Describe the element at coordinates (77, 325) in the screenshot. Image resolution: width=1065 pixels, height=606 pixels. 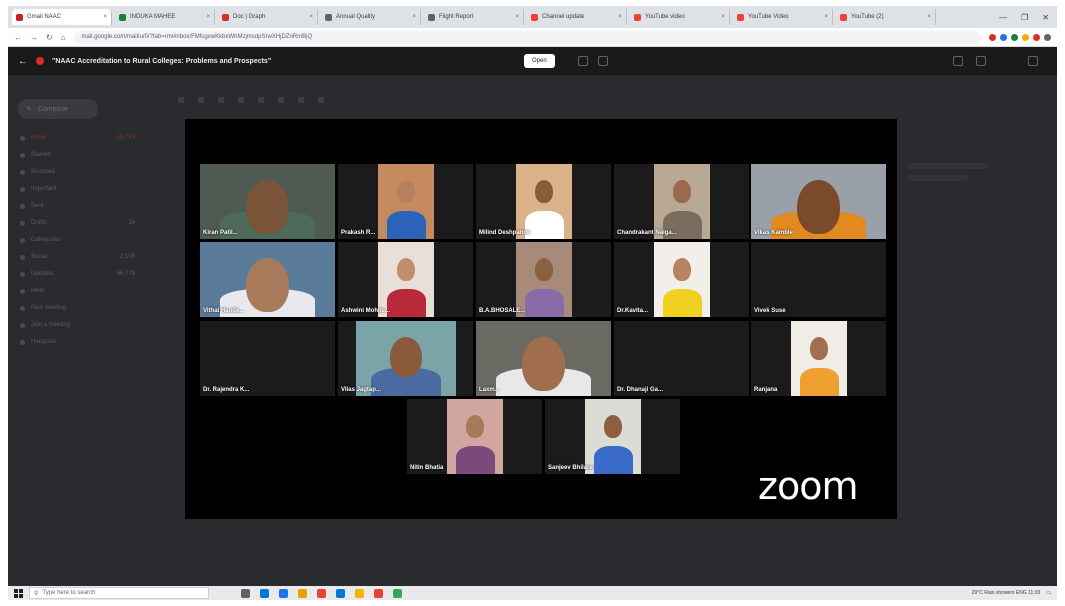
I see `sidebar-item: Join a meeting` at that location.